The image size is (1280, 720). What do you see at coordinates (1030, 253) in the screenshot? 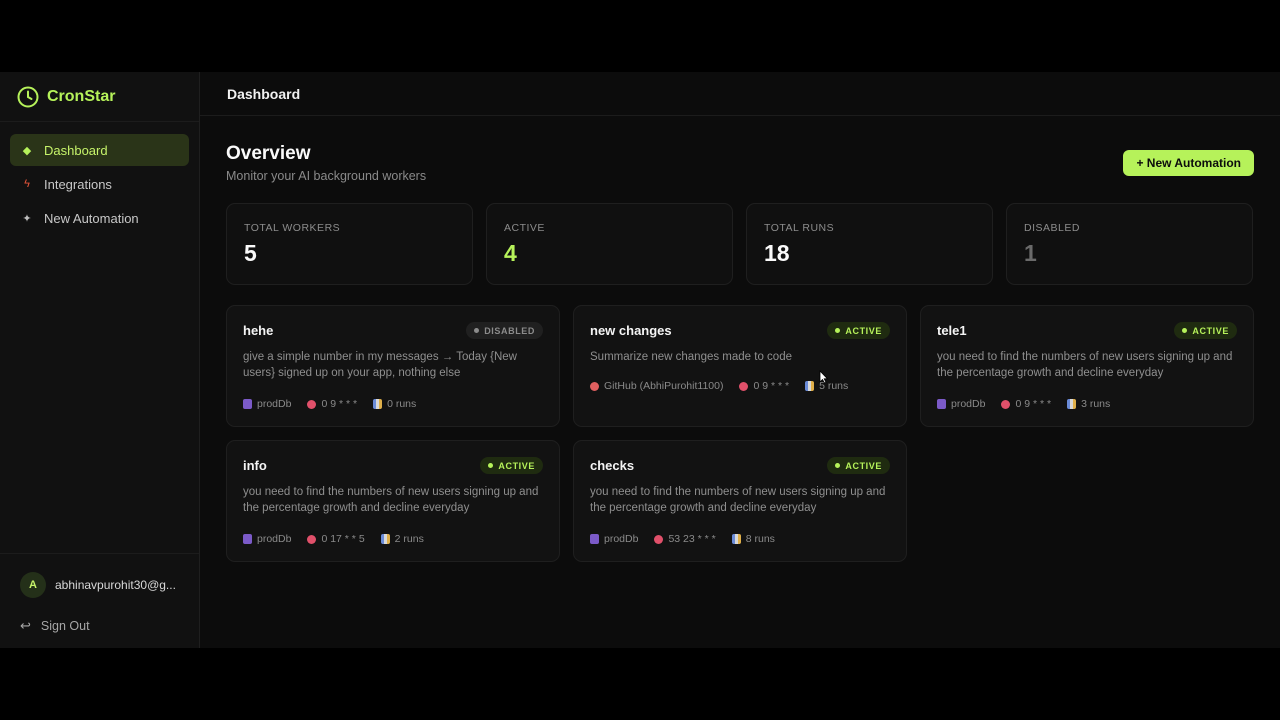
I see `stat-value: 1` at bounding box center [1030, 253].